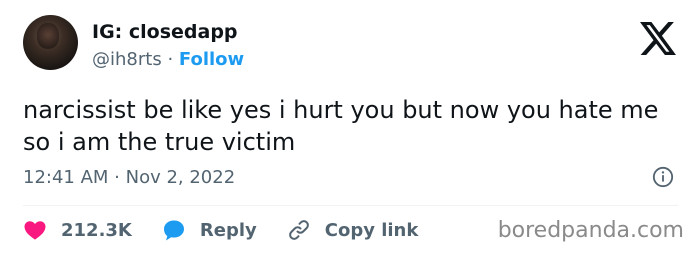 This screenshot has width=700, height=256. What do you see at coordinates (165, 32) in the screenshot?
I see `author-display-name: IG: closedapp` at bounding box center [165, 32].